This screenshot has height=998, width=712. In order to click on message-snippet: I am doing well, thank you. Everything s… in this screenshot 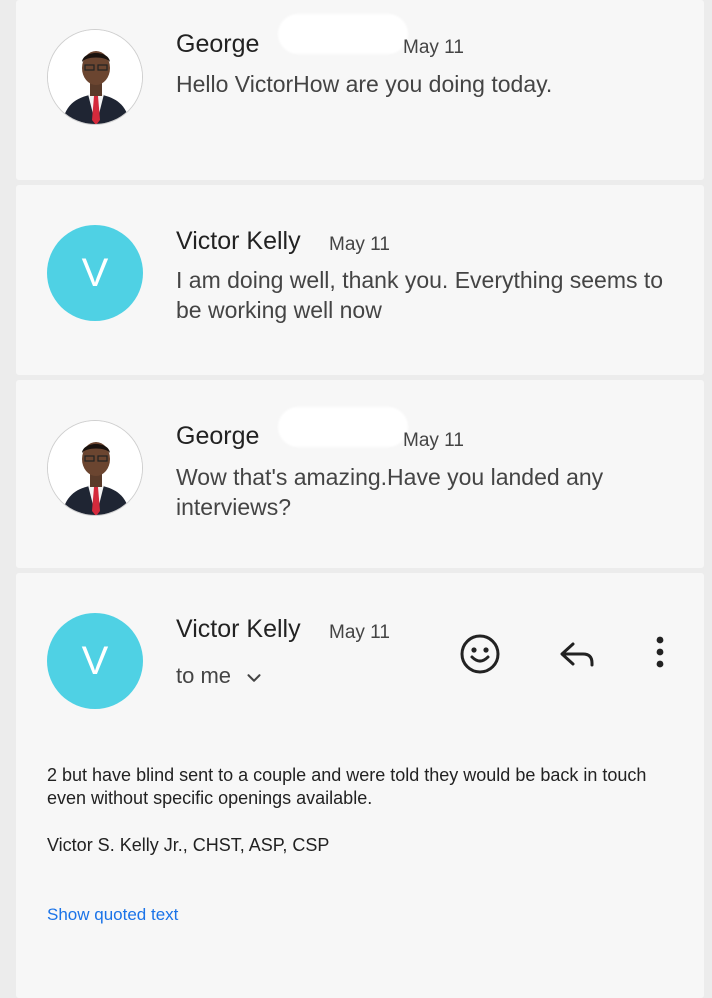, I will do `click(420, 295)`.